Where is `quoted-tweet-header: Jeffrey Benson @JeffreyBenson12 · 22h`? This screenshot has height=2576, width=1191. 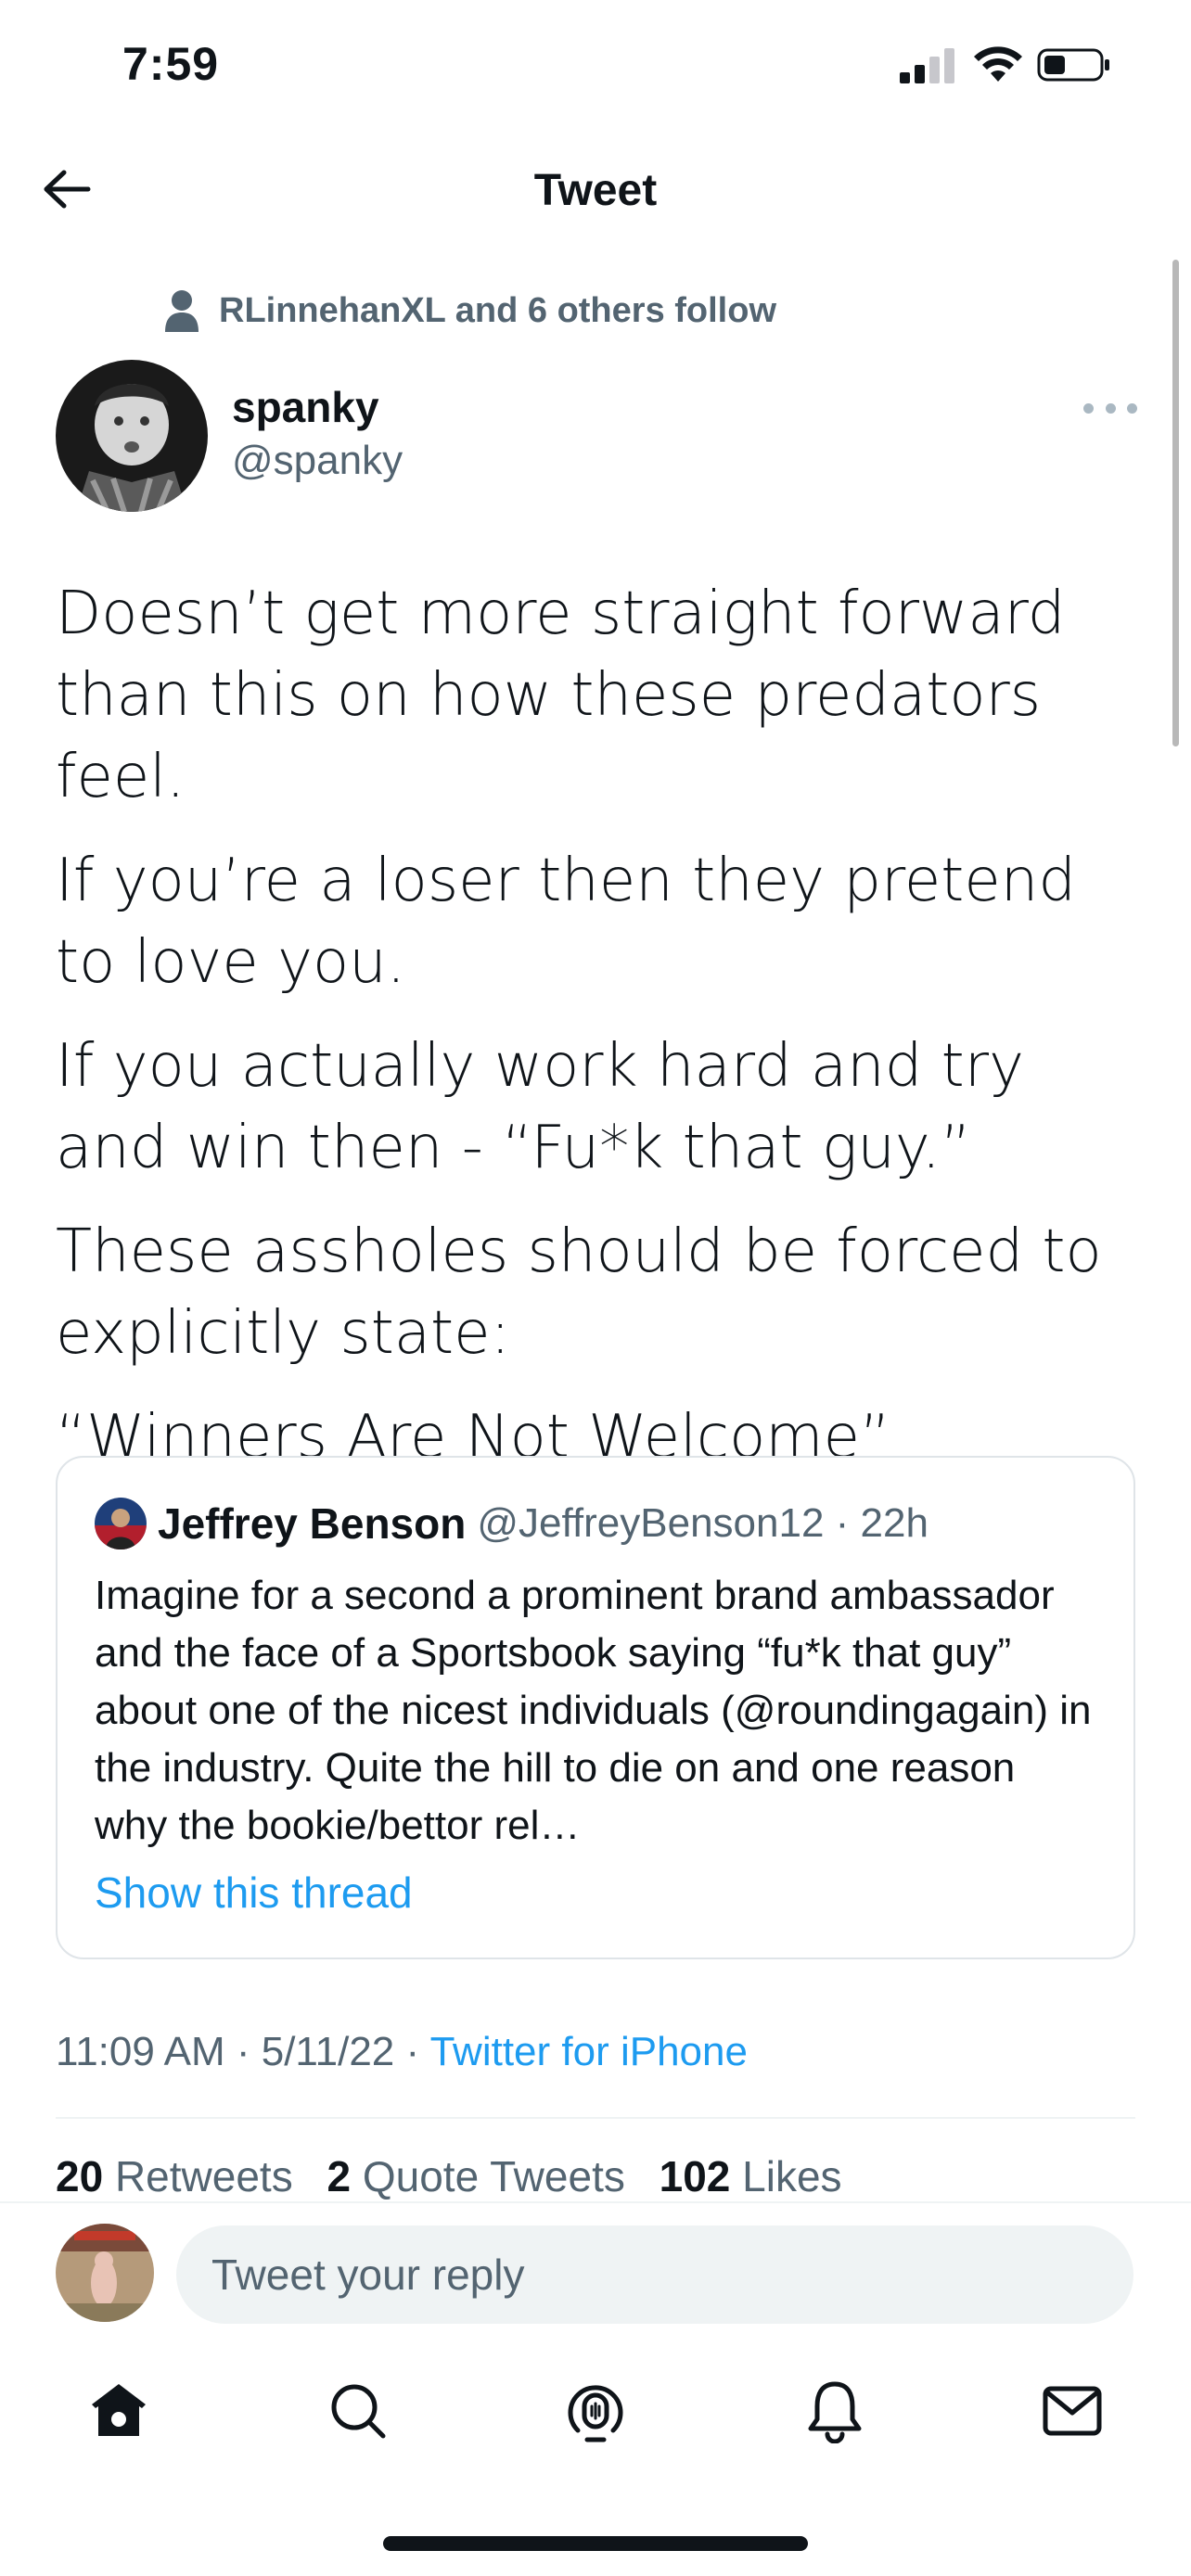 quoted-tweet-header: Jeffrey Benson @JeffreyBenson12 · 22h is located at coordinates (595, 1524).